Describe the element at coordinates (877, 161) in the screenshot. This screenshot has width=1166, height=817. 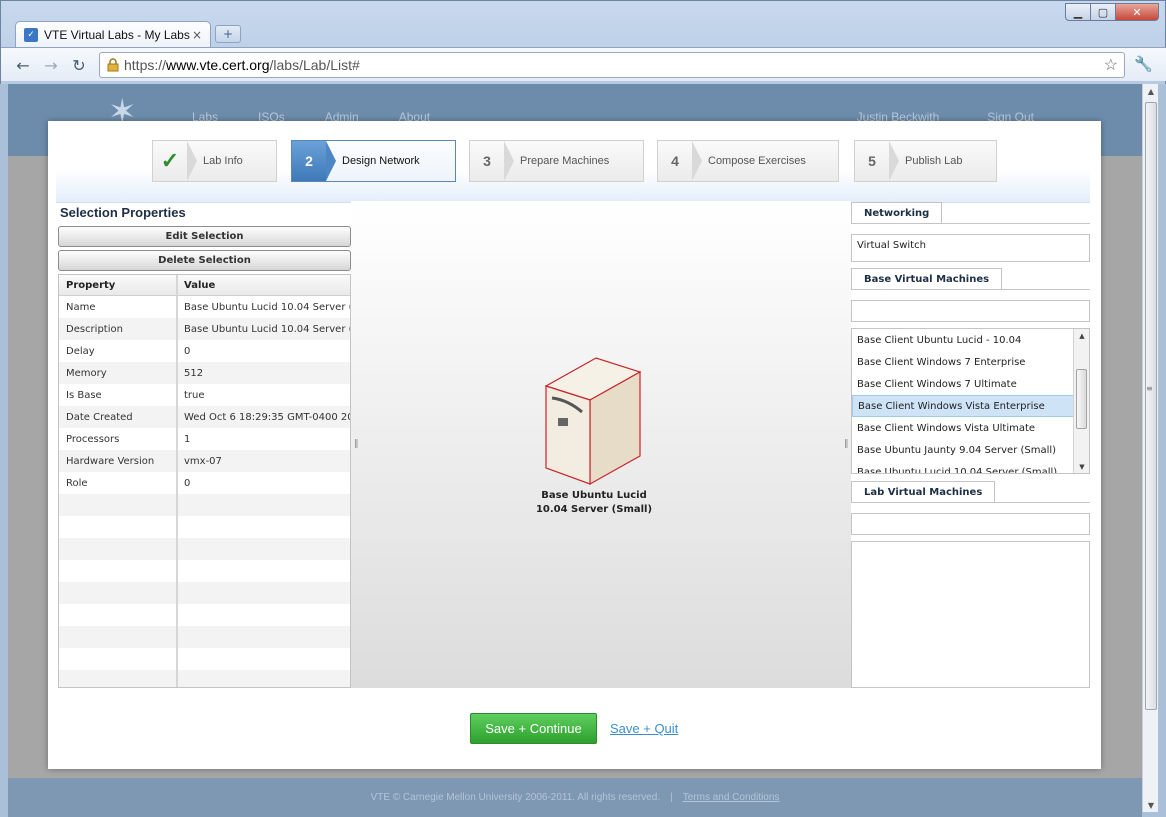
I see `wizard-step-number: 5` at that location.